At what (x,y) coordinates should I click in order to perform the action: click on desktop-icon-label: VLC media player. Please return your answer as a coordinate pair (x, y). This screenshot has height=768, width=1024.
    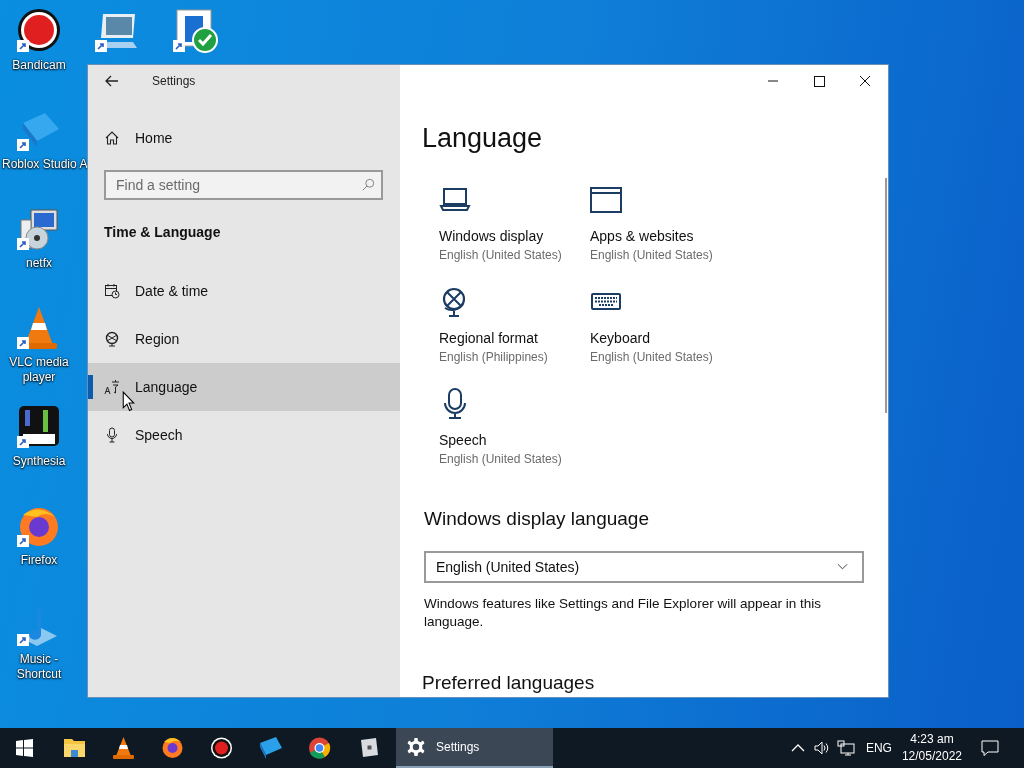
    Looking at the image, I should click on (39, 370).